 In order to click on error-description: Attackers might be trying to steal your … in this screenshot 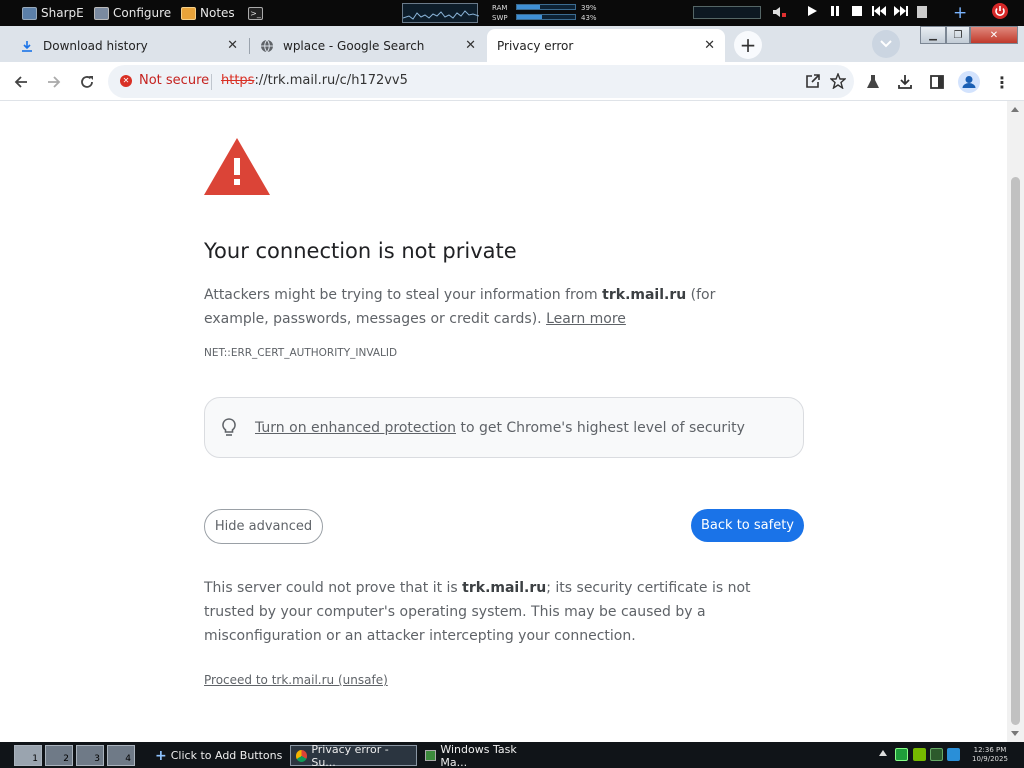, I will do `click(484, 307)`.